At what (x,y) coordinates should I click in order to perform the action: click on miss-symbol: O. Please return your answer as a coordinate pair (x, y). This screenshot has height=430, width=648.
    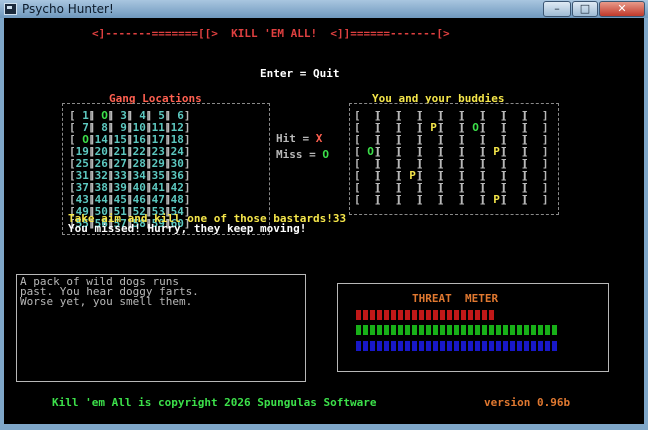
    Looking at the image, I should click on (325, 154).